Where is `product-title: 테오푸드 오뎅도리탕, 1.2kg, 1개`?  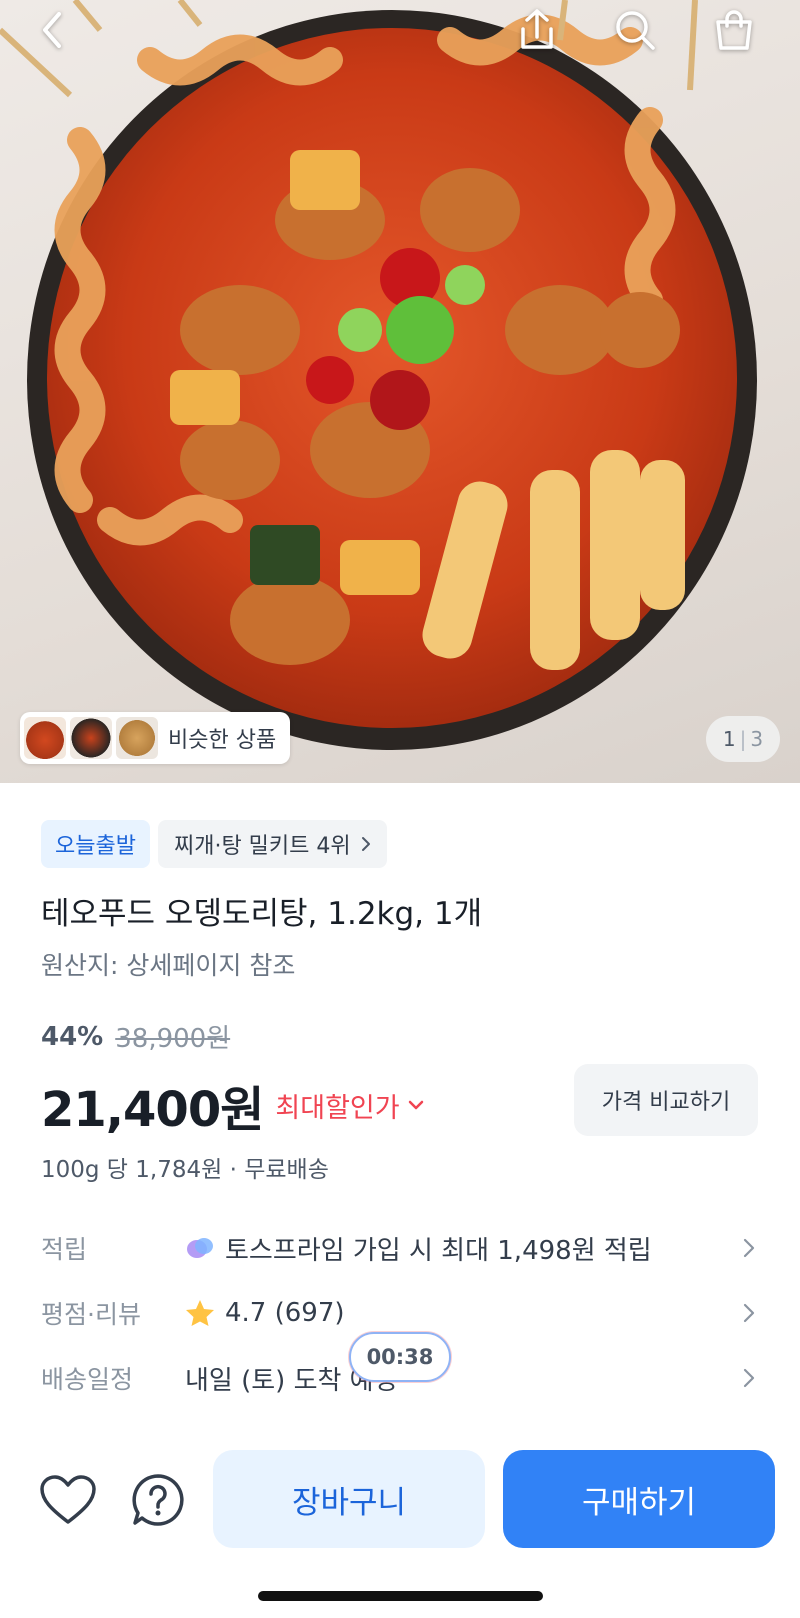
product-title: 테오푸드 오뎅도리탕, 1.2kg, 1개 is located at coordinates (262, 914).